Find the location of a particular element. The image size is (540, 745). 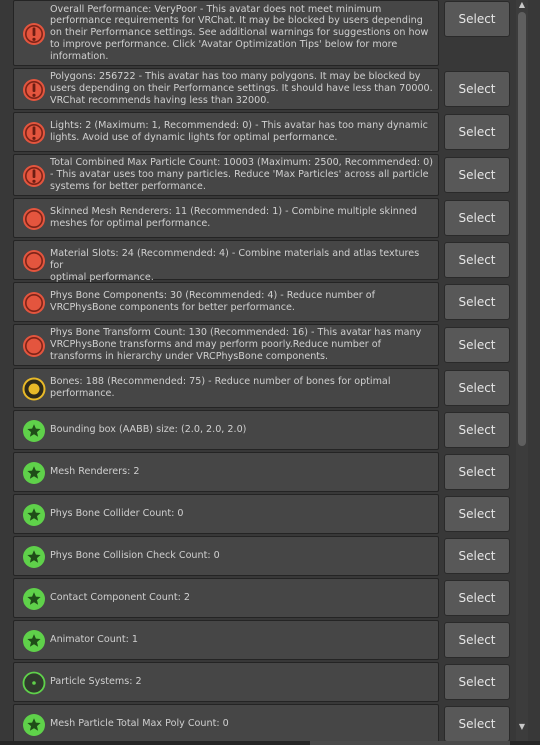

performance-message-row: Phys Bone Collider Count: 0 Select is located at coordinates (264, 514).